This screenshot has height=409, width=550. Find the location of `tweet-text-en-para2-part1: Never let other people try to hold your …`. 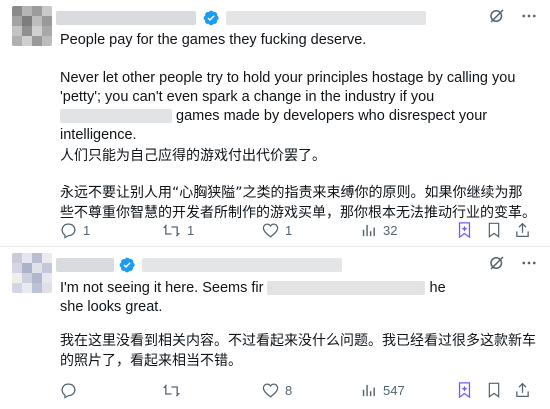

tweet-text-en-para2-part1: Never let other people try to hold your … is located at coordinates (288, 87).